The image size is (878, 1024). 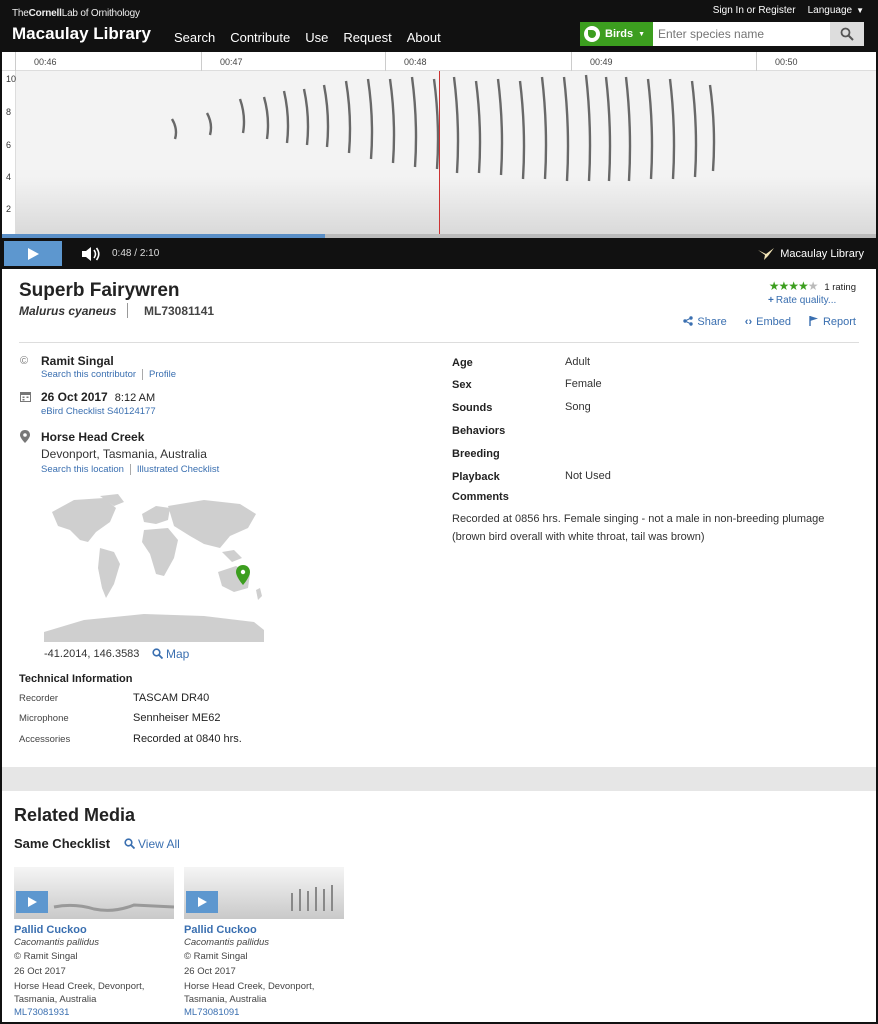 I want to click on illustrated-checklist-link: Illustrated Checklist, so click(x=178, y=469).